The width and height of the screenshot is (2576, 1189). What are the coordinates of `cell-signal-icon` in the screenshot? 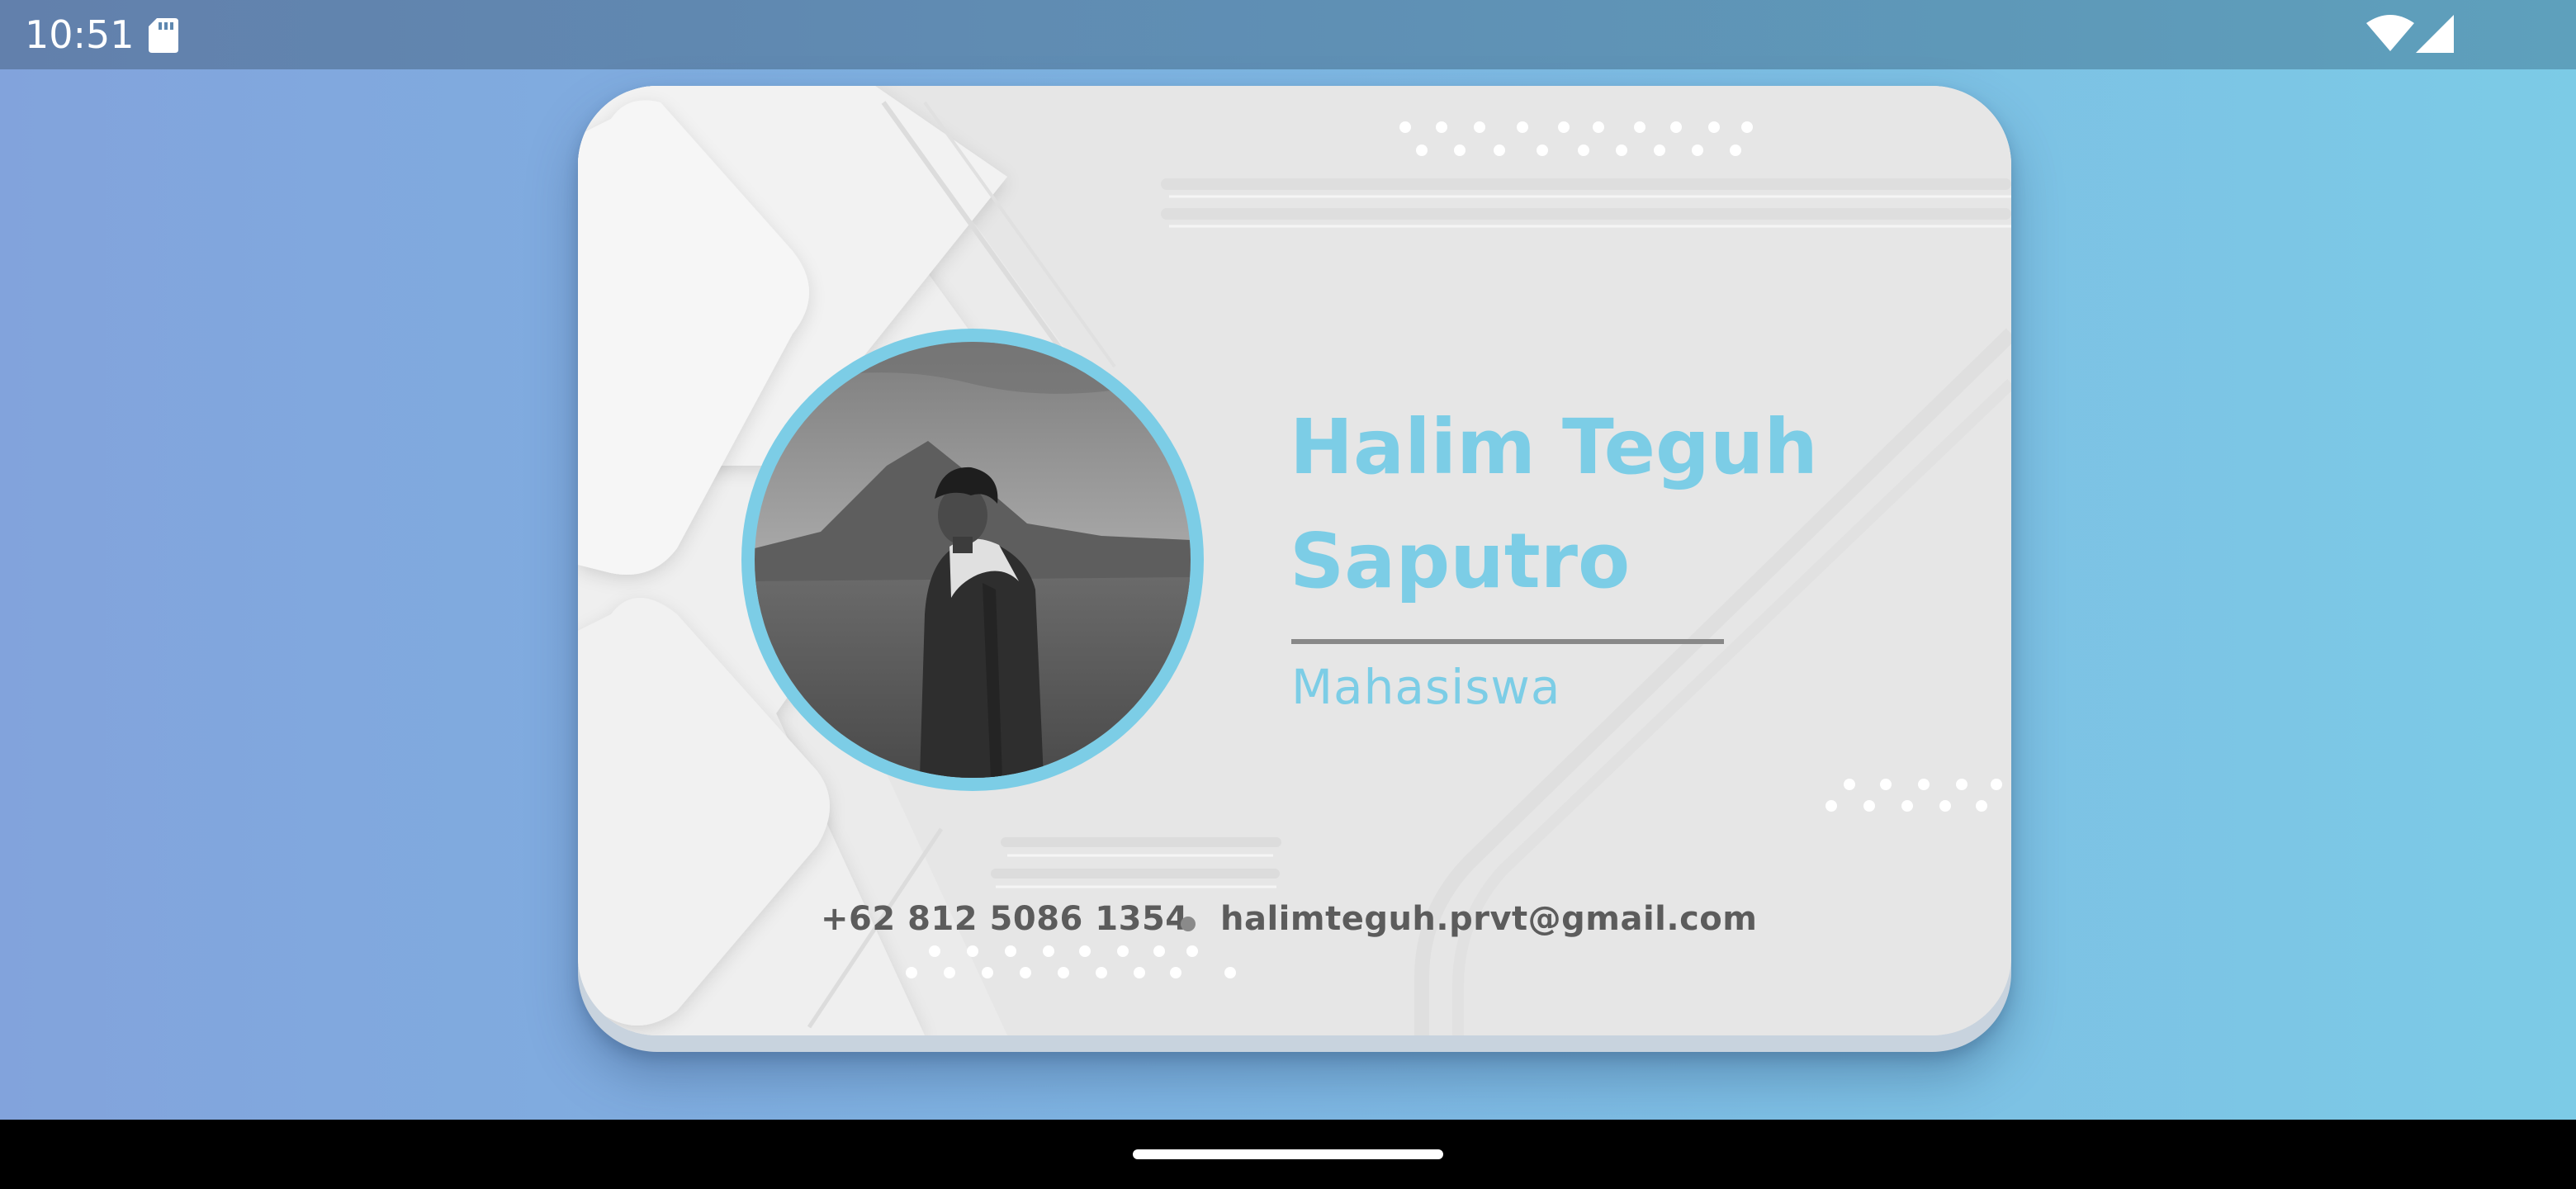 It's located at (2435, 34).